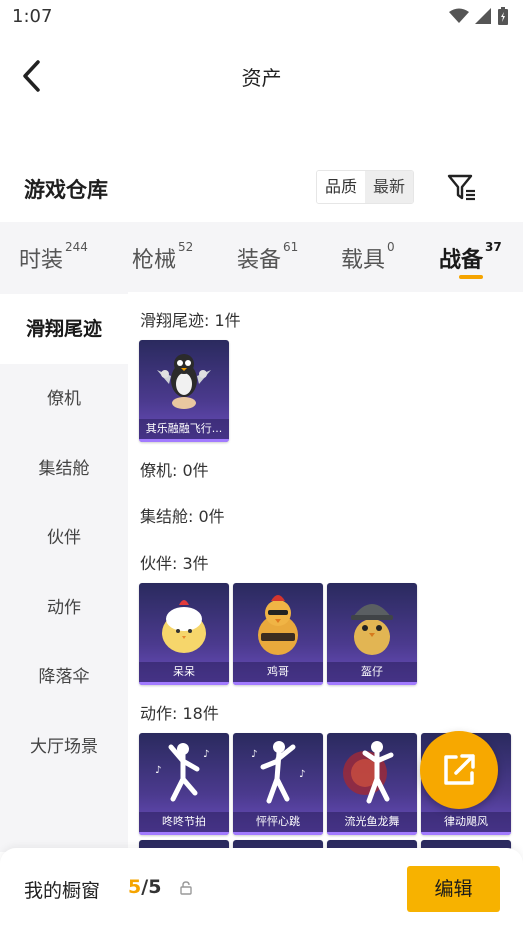  I want to click on status-time: 1:07, so click(32, 16).